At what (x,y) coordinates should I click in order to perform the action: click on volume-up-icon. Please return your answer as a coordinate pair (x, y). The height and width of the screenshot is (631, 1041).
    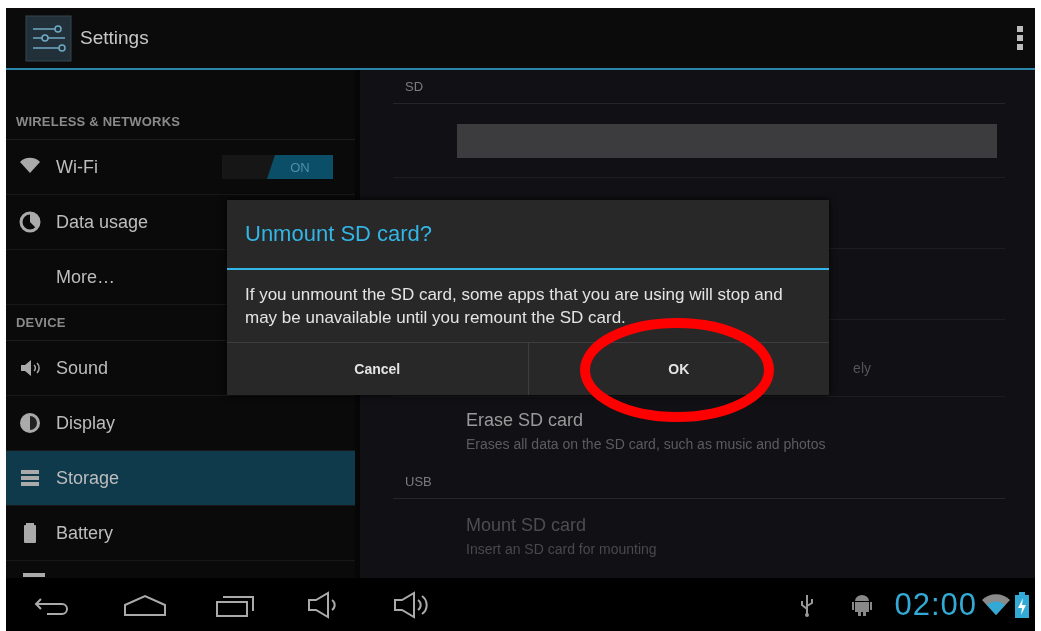
    Looking at the image, I should click on (411, 604).